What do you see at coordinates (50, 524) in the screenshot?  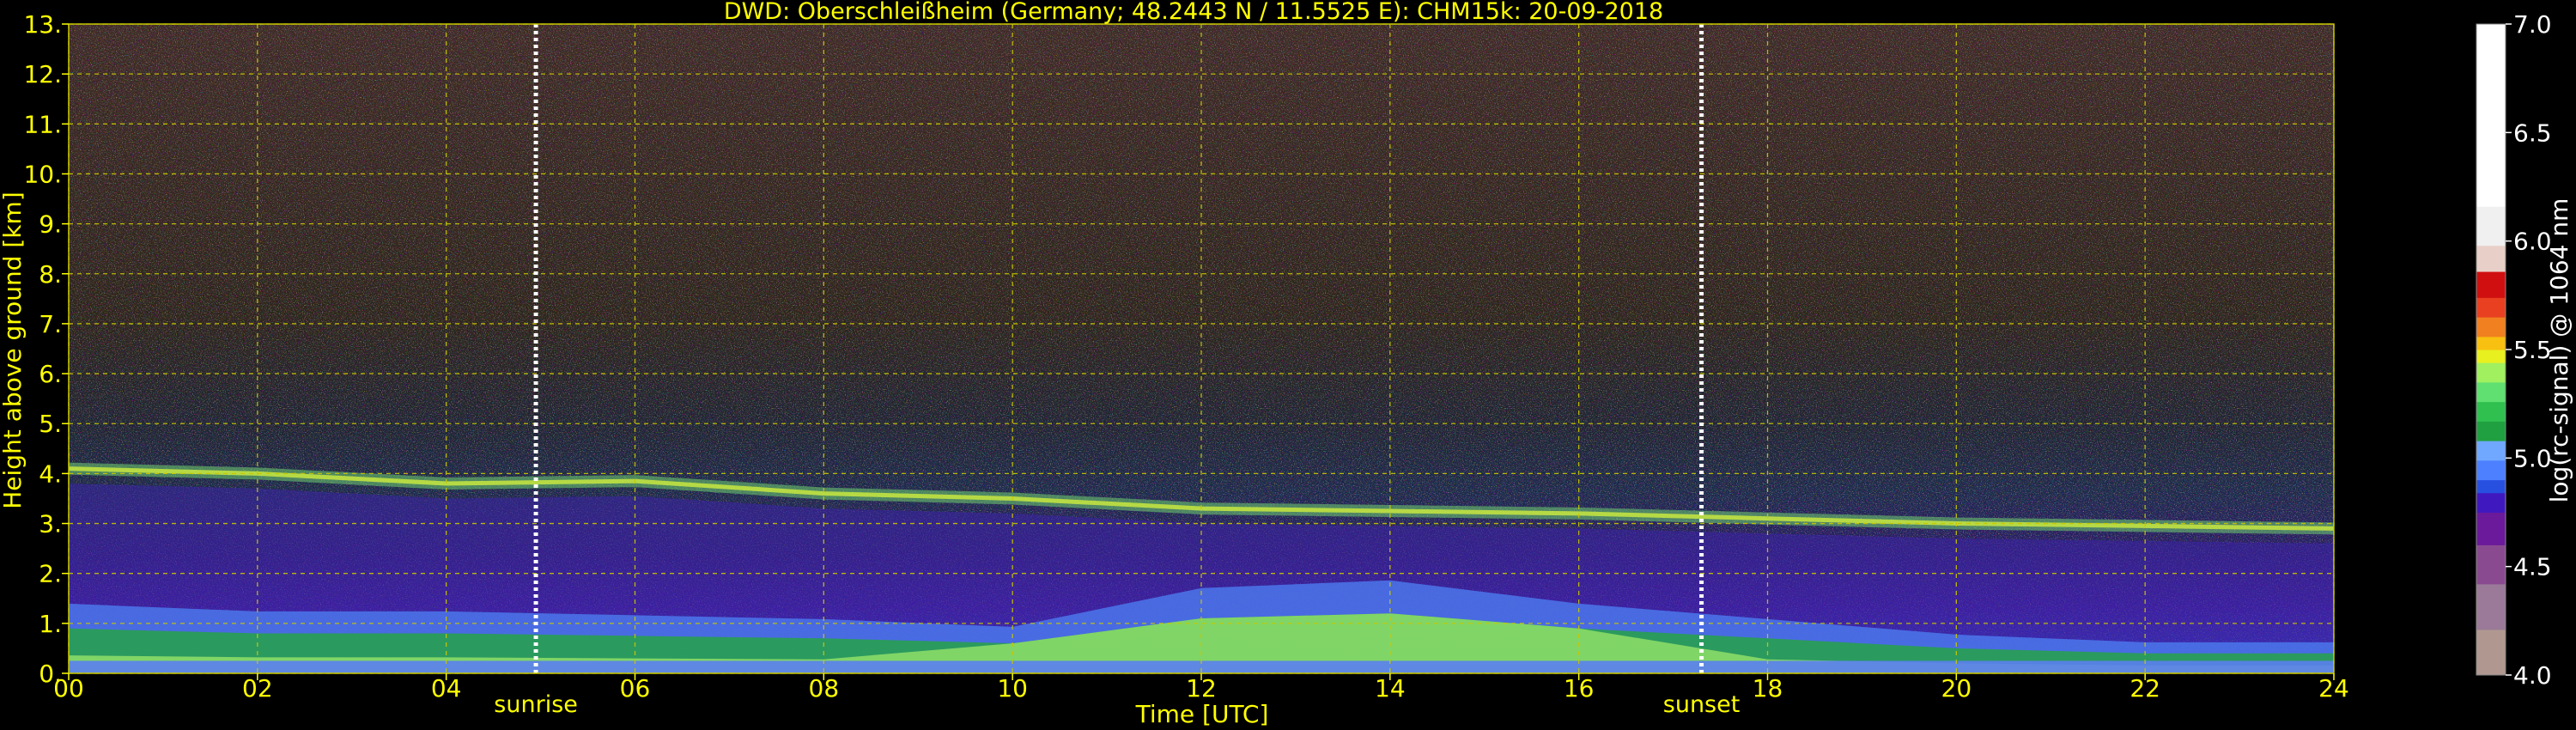 I see `y-tick-label: 3.` at bounding box center [50, 524].